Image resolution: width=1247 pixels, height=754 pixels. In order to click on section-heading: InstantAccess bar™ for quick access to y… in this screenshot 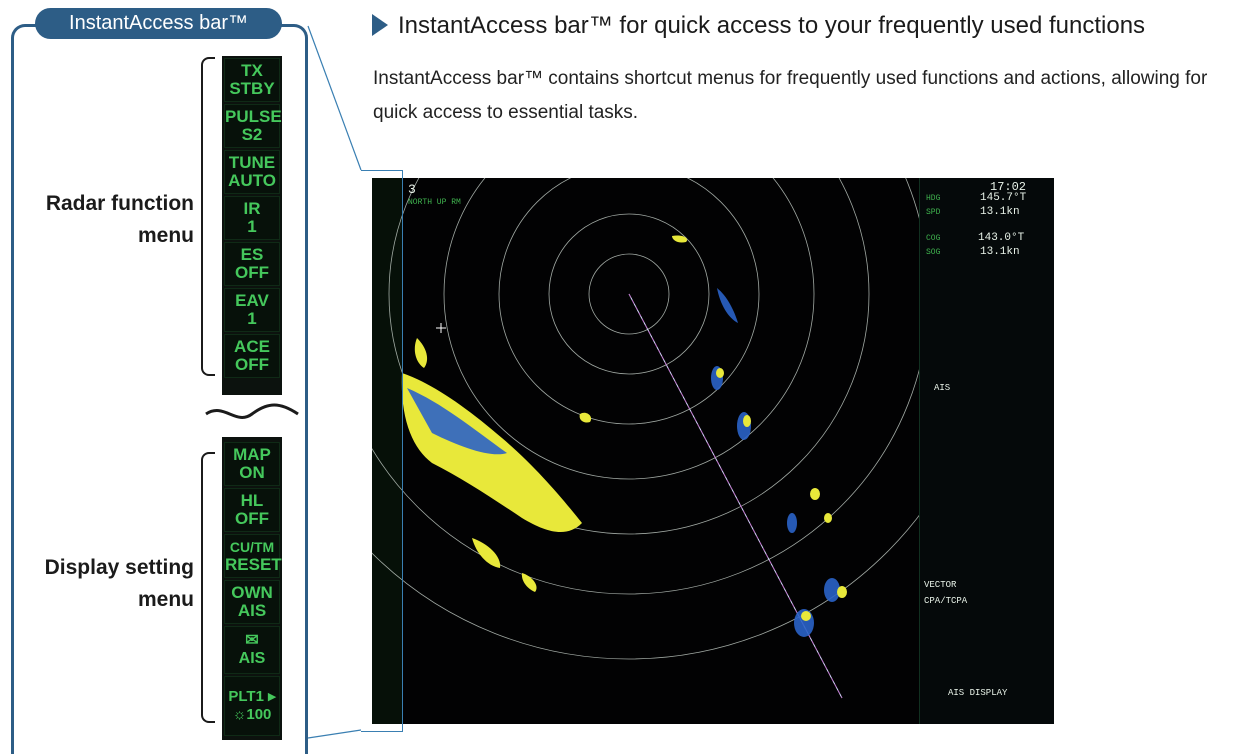, I will do `click(758, 26)`.